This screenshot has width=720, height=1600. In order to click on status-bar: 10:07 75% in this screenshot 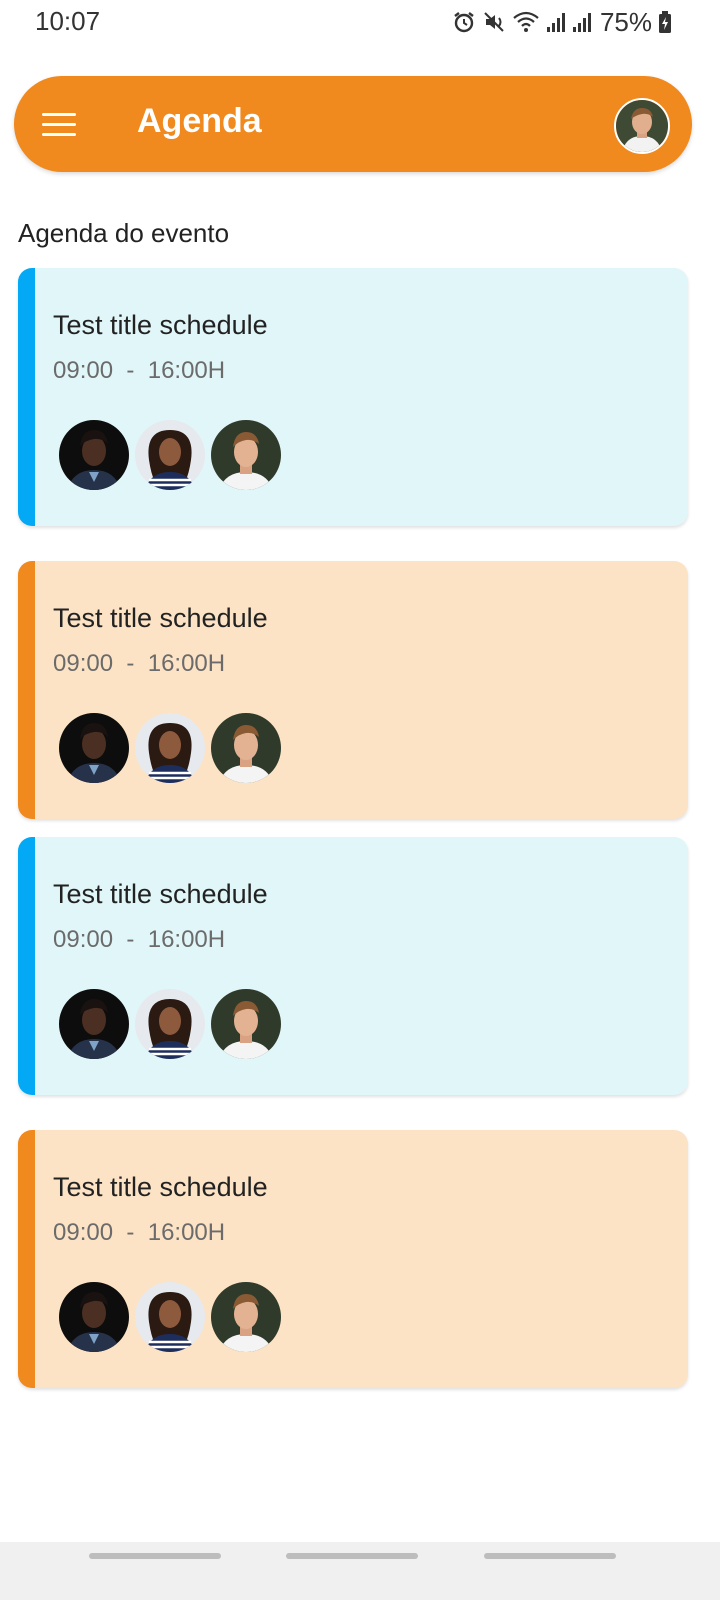, I will do `click(360, 22)`.